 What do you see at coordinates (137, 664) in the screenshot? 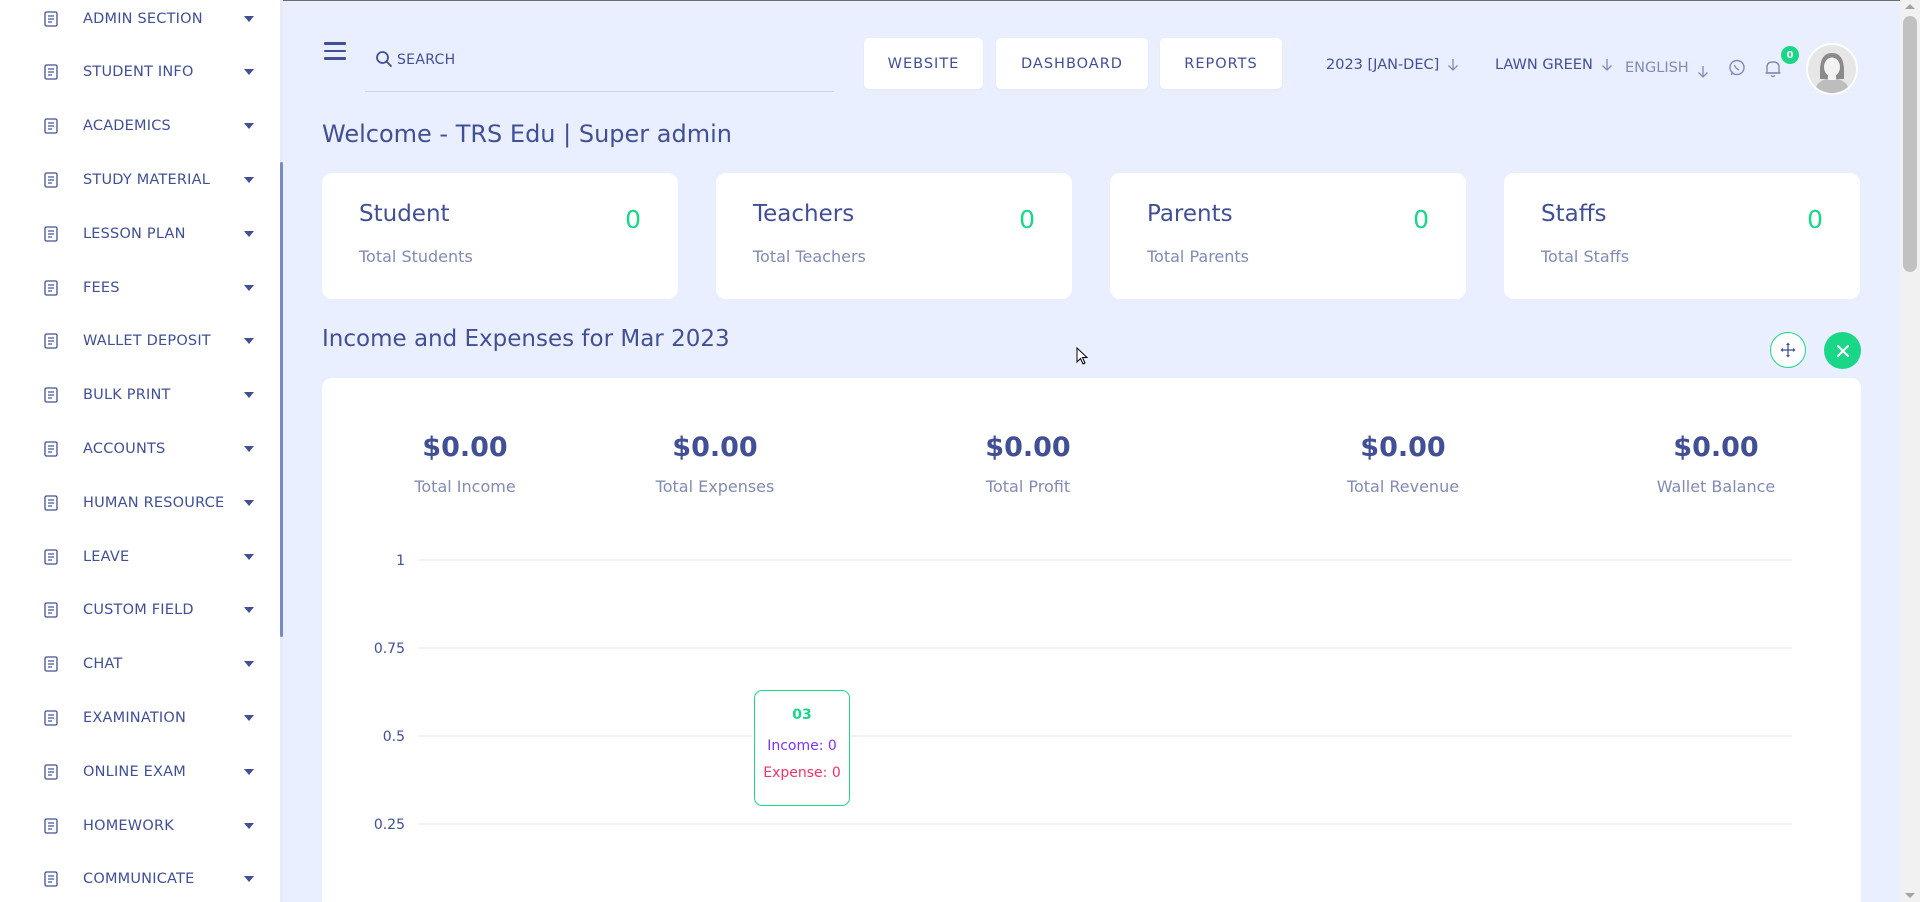
I see `sidebar-item-chat: CHAT` at bounding box center [137, 664].